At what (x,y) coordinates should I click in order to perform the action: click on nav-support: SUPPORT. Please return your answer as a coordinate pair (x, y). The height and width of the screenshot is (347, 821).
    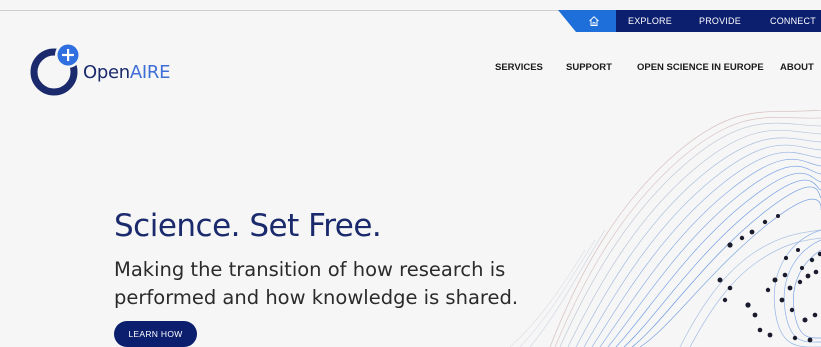
    Looking at the image, I should click on (589, 67).